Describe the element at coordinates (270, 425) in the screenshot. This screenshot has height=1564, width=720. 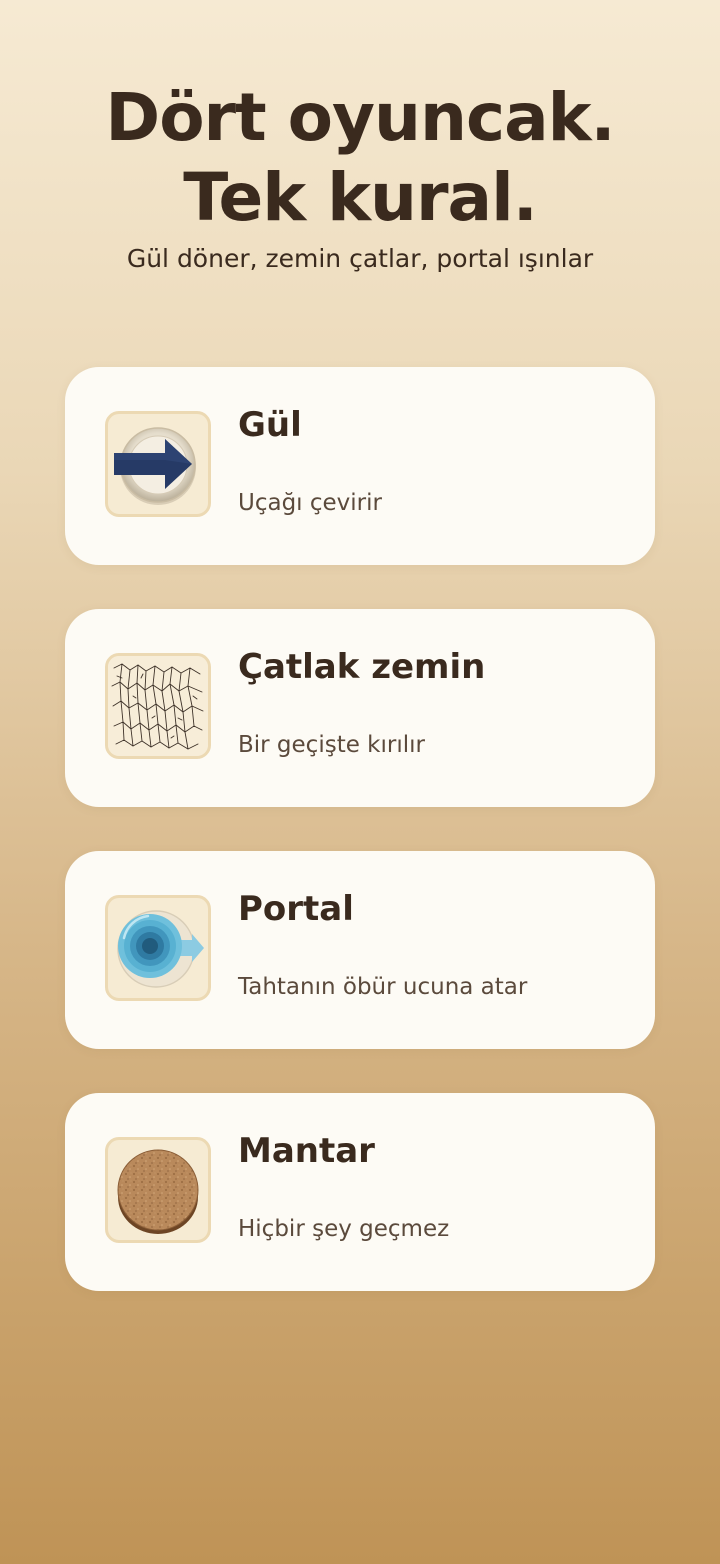
I see `toy-title: Gül` at that location.